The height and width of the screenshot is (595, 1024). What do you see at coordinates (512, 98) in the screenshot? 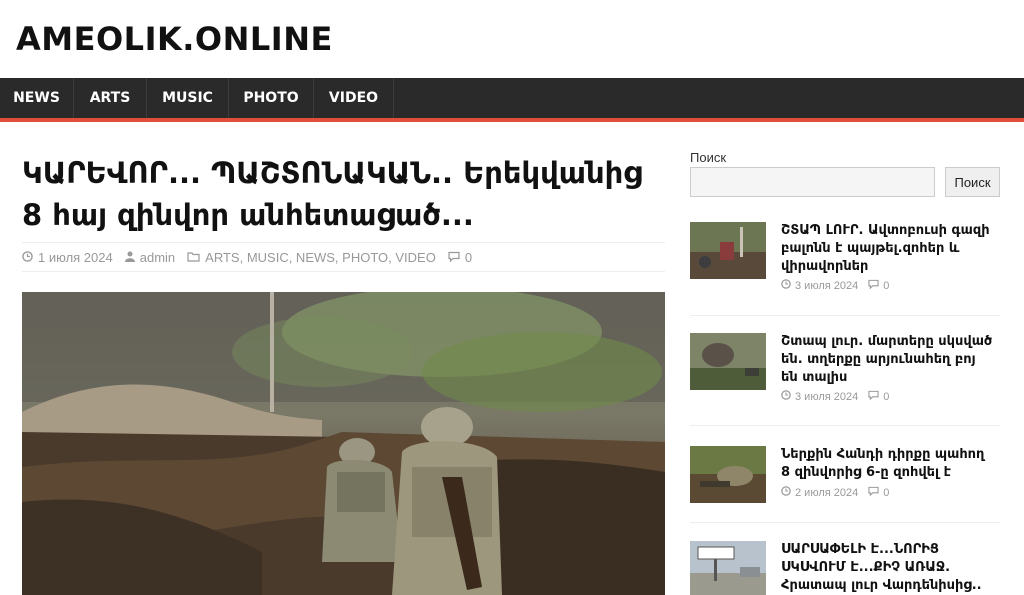
I see `main-navigation: NEWS ARTS MUSIC PHOTO VIDEO` at bounding box center [512, 98].